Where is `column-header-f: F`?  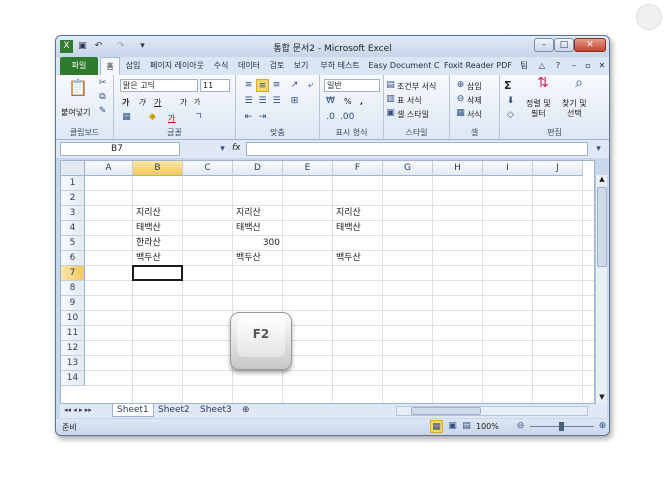 column-header-f: F is located at coordinates (358, 168).